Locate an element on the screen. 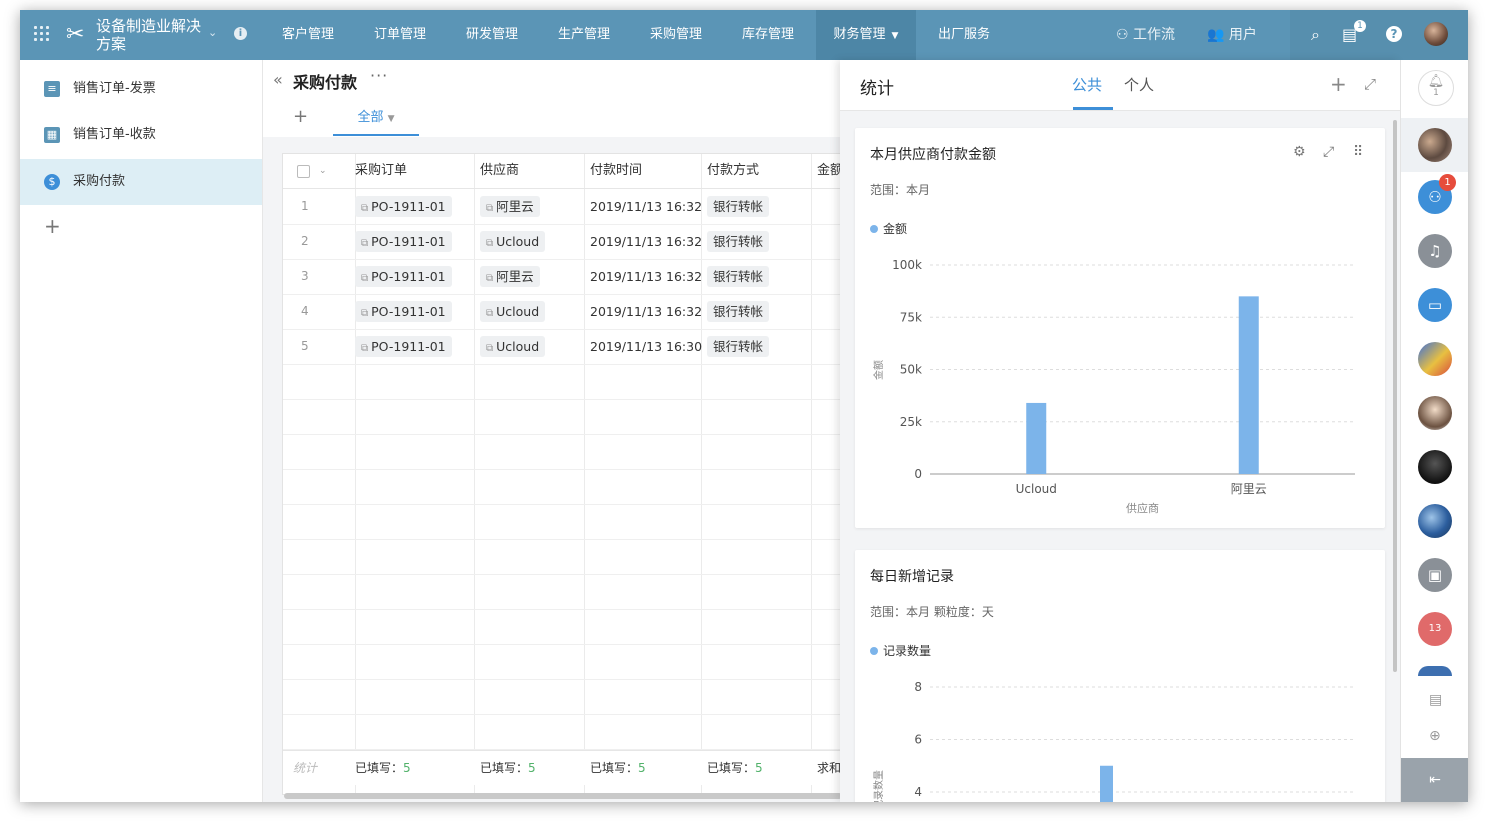  more-options-icon: ··· is located at coordinates (379, 75).